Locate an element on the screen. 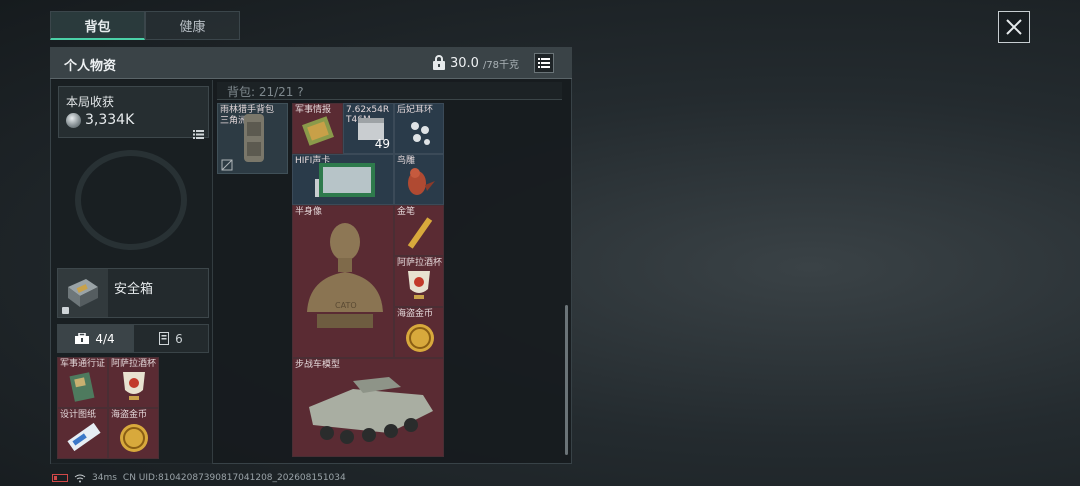  item-bird-statue: 鸟雕 is located at coordinates (419, 179).